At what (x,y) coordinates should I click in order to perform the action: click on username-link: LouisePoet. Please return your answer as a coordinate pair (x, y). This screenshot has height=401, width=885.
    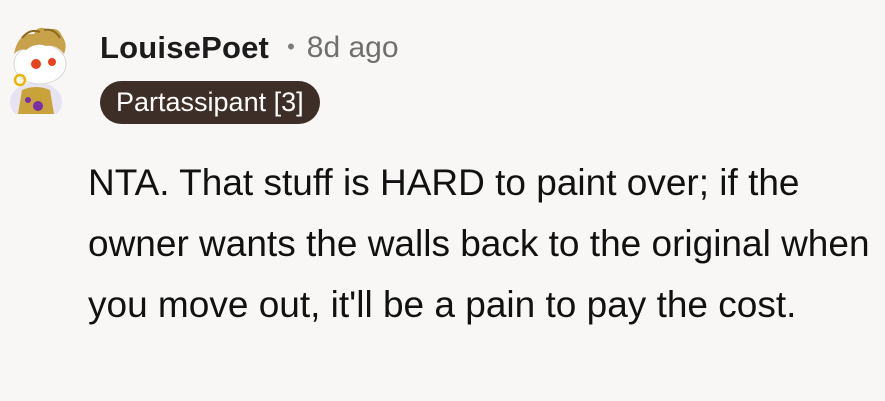
    Looking at the image, I should click on (184, 48).